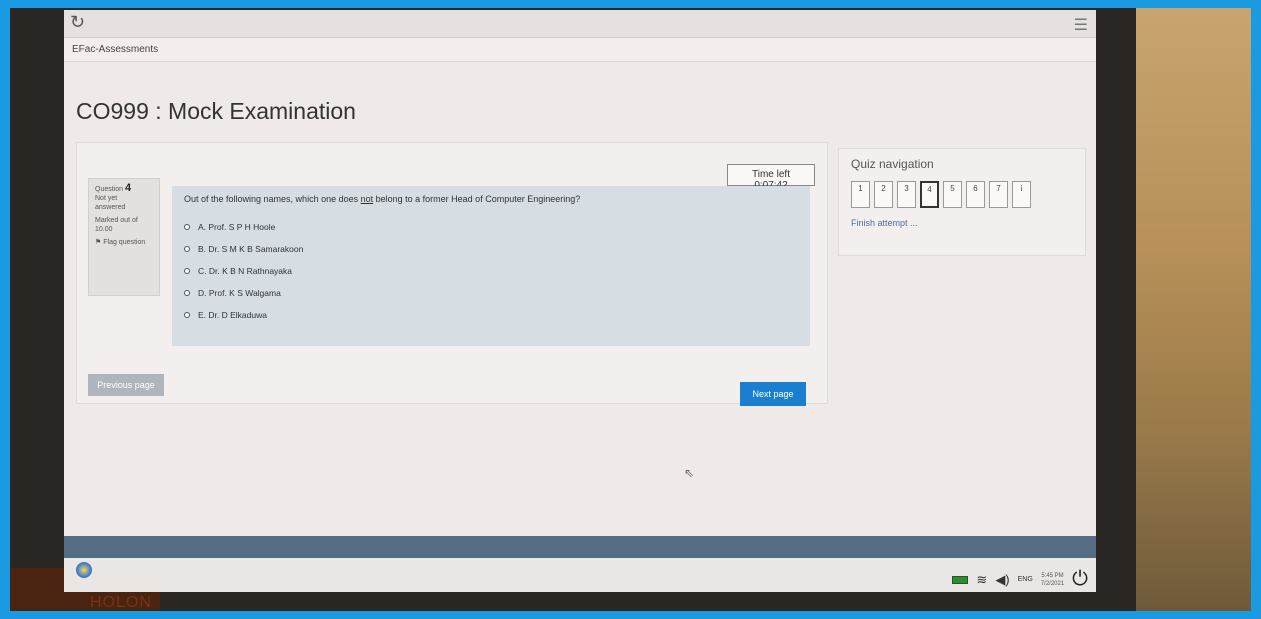  I want to click on page-title: CO999 : Mock Examination, so click(216, 111).